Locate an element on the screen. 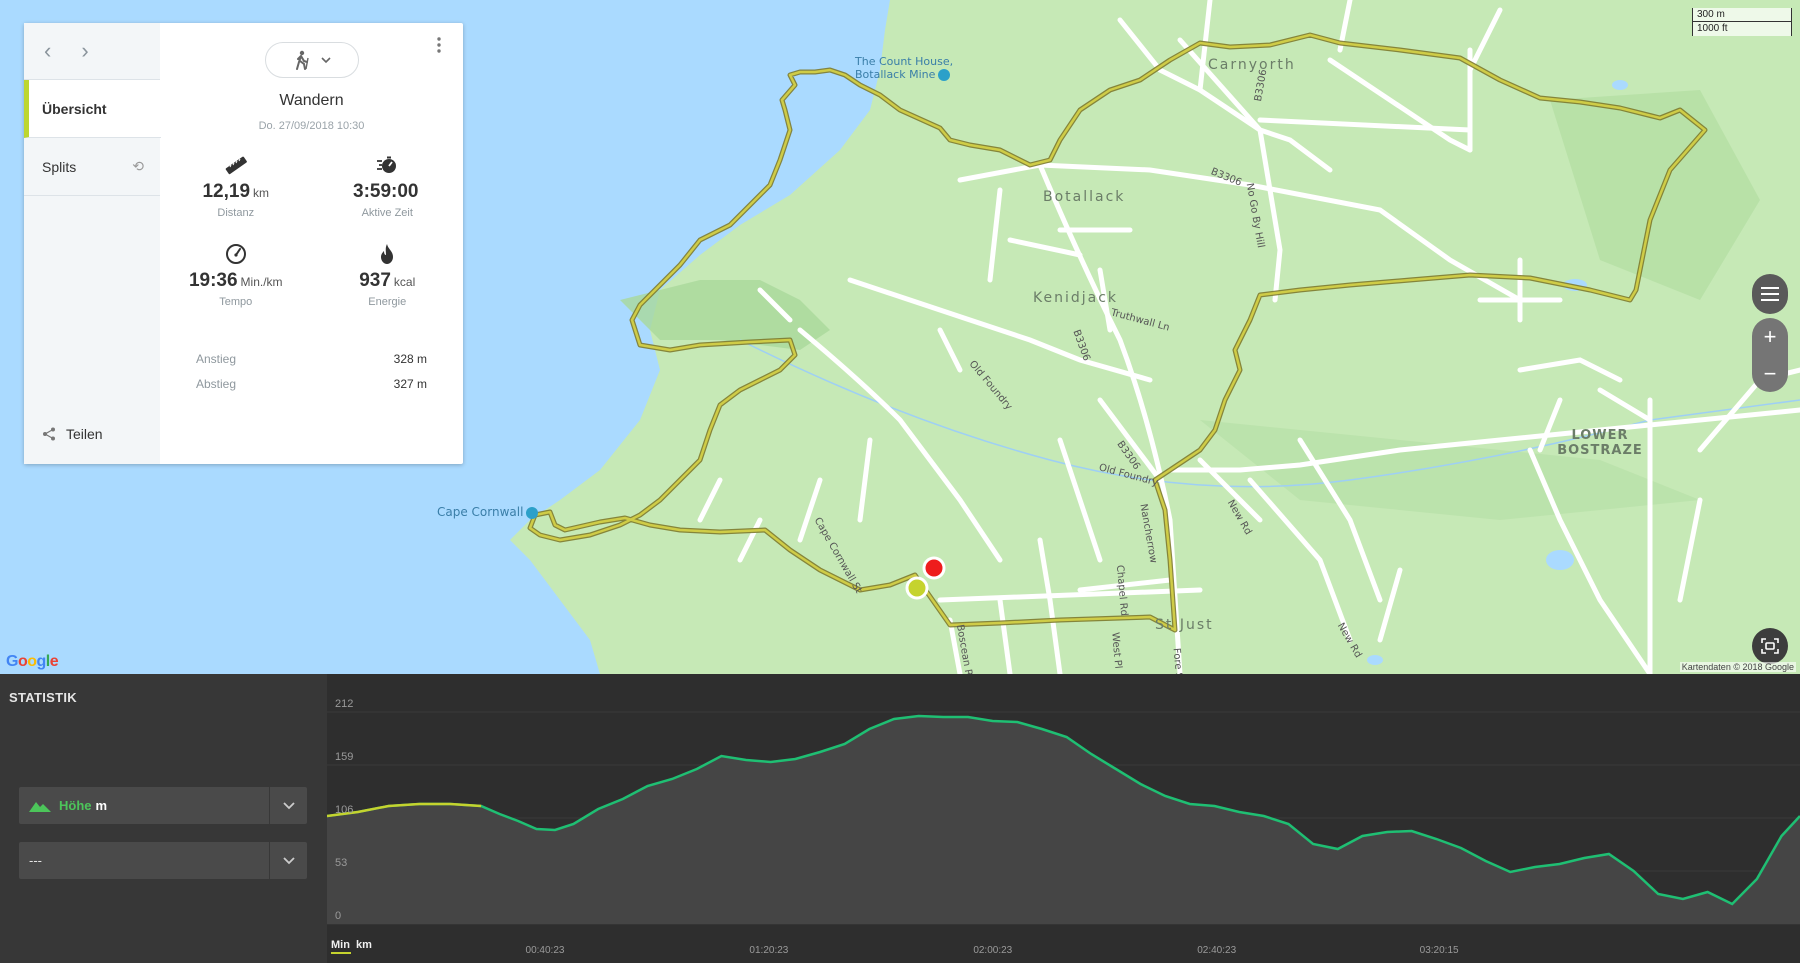 The height and width of the screenshot is (963, 1800). poi-cape-cornwall: Cape Cornwall is located at coordinates (488, 512).